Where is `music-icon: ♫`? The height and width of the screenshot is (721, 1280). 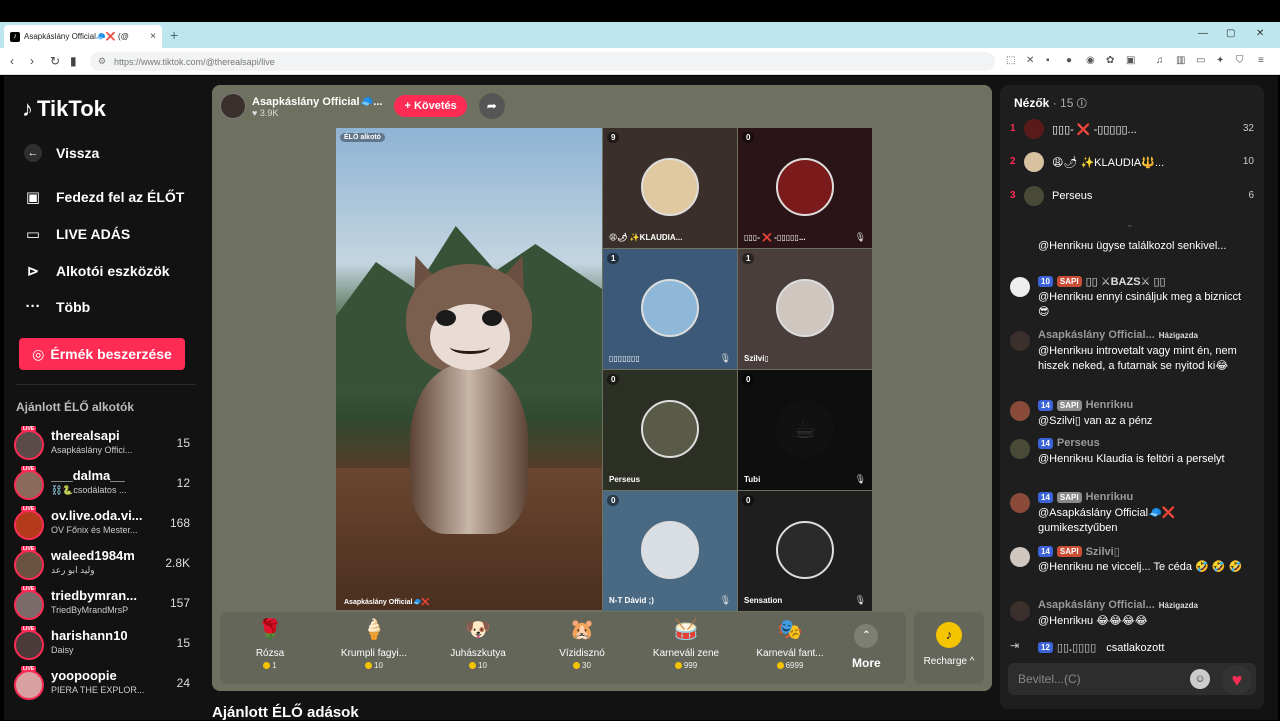 music-icon: ♫ is located at coordinates (1160, 60).